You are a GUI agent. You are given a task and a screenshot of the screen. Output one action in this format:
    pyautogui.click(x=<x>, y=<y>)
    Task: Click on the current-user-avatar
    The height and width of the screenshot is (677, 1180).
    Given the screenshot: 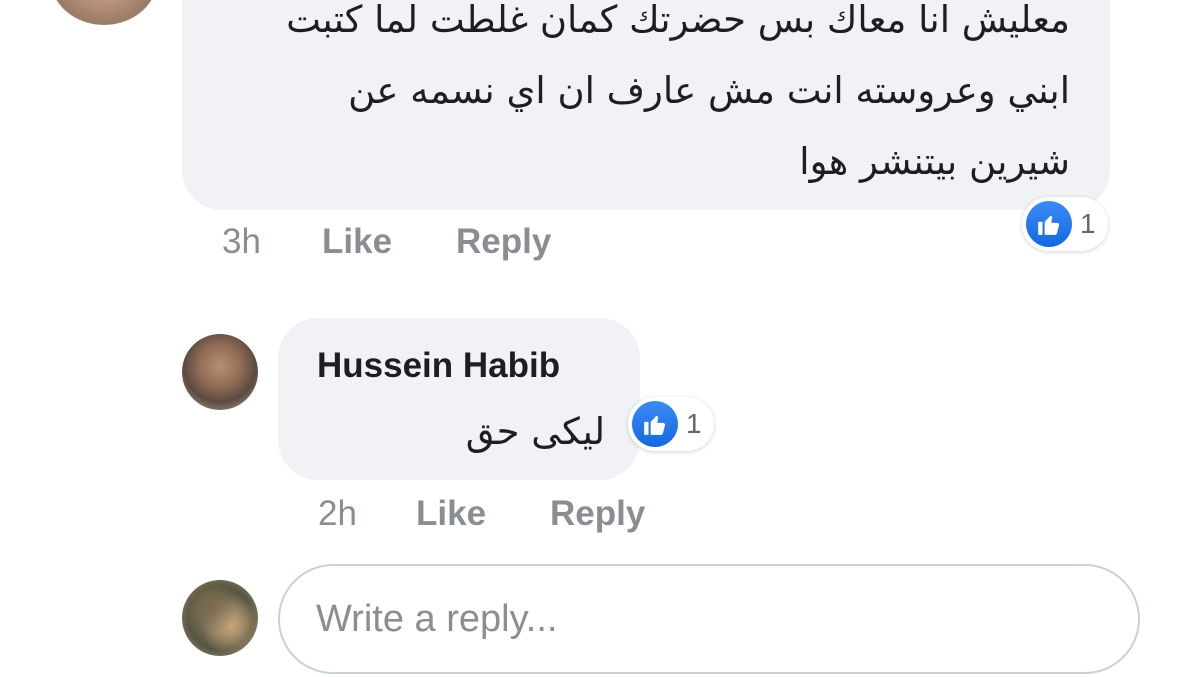 What is the action you would take?
    pyautogui.click(x=220, y=618)
    